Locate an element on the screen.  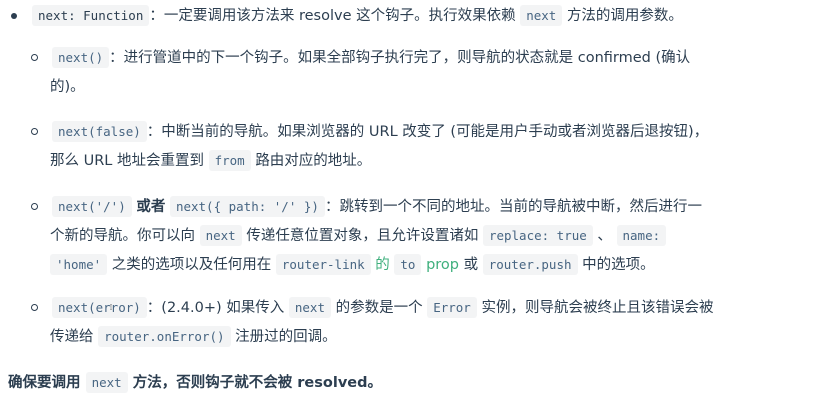
text: 传递给 is located at coordinates (72, 337).